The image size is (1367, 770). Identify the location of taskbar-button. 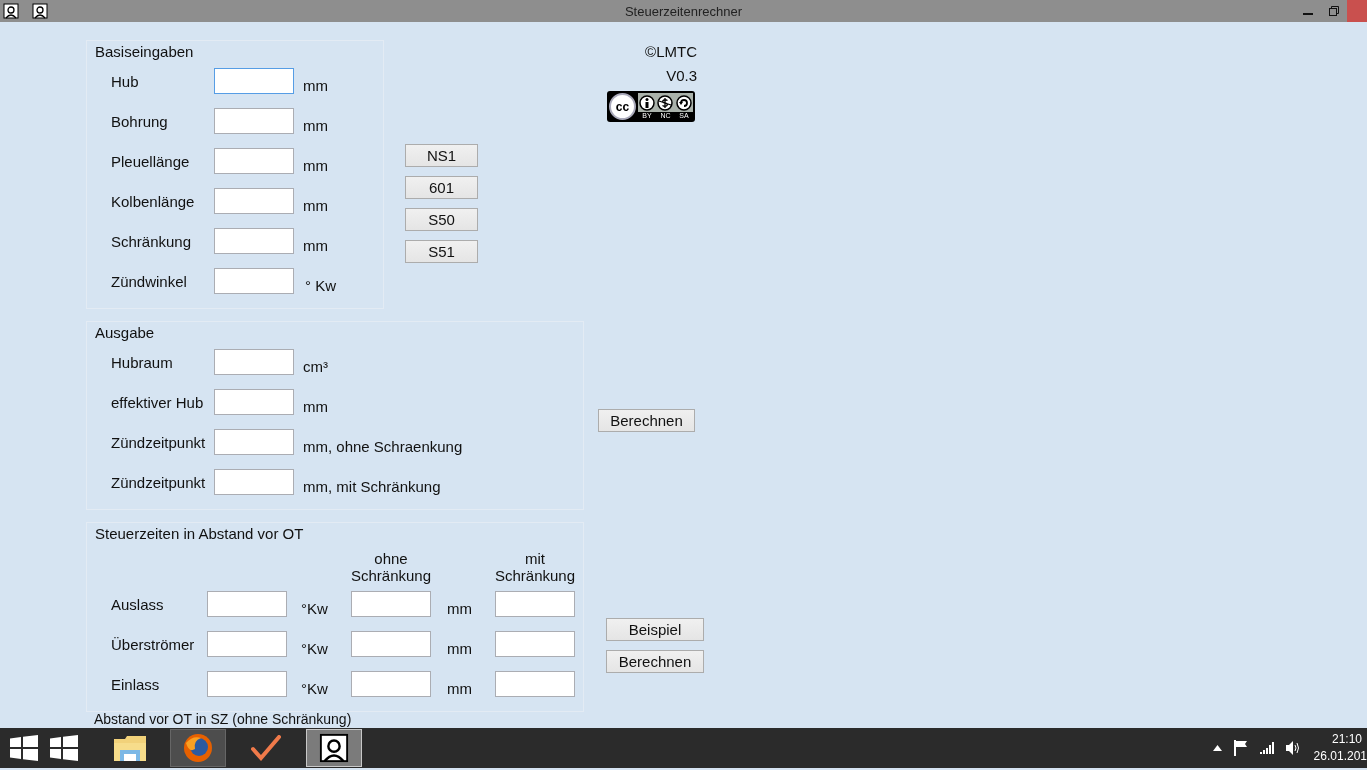
(334, 748).